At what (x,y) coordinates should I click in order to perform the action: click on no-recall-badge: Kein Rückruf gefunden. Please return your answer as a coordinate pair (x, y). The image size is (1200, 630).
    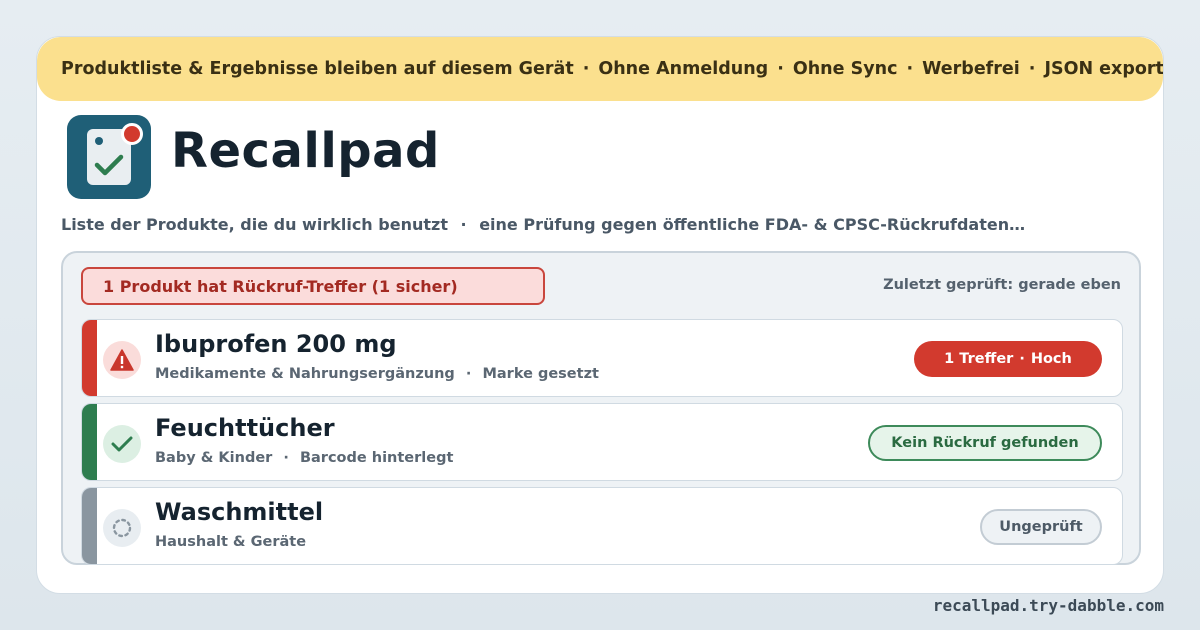
    Looking at the image, I should click on (985, 443).